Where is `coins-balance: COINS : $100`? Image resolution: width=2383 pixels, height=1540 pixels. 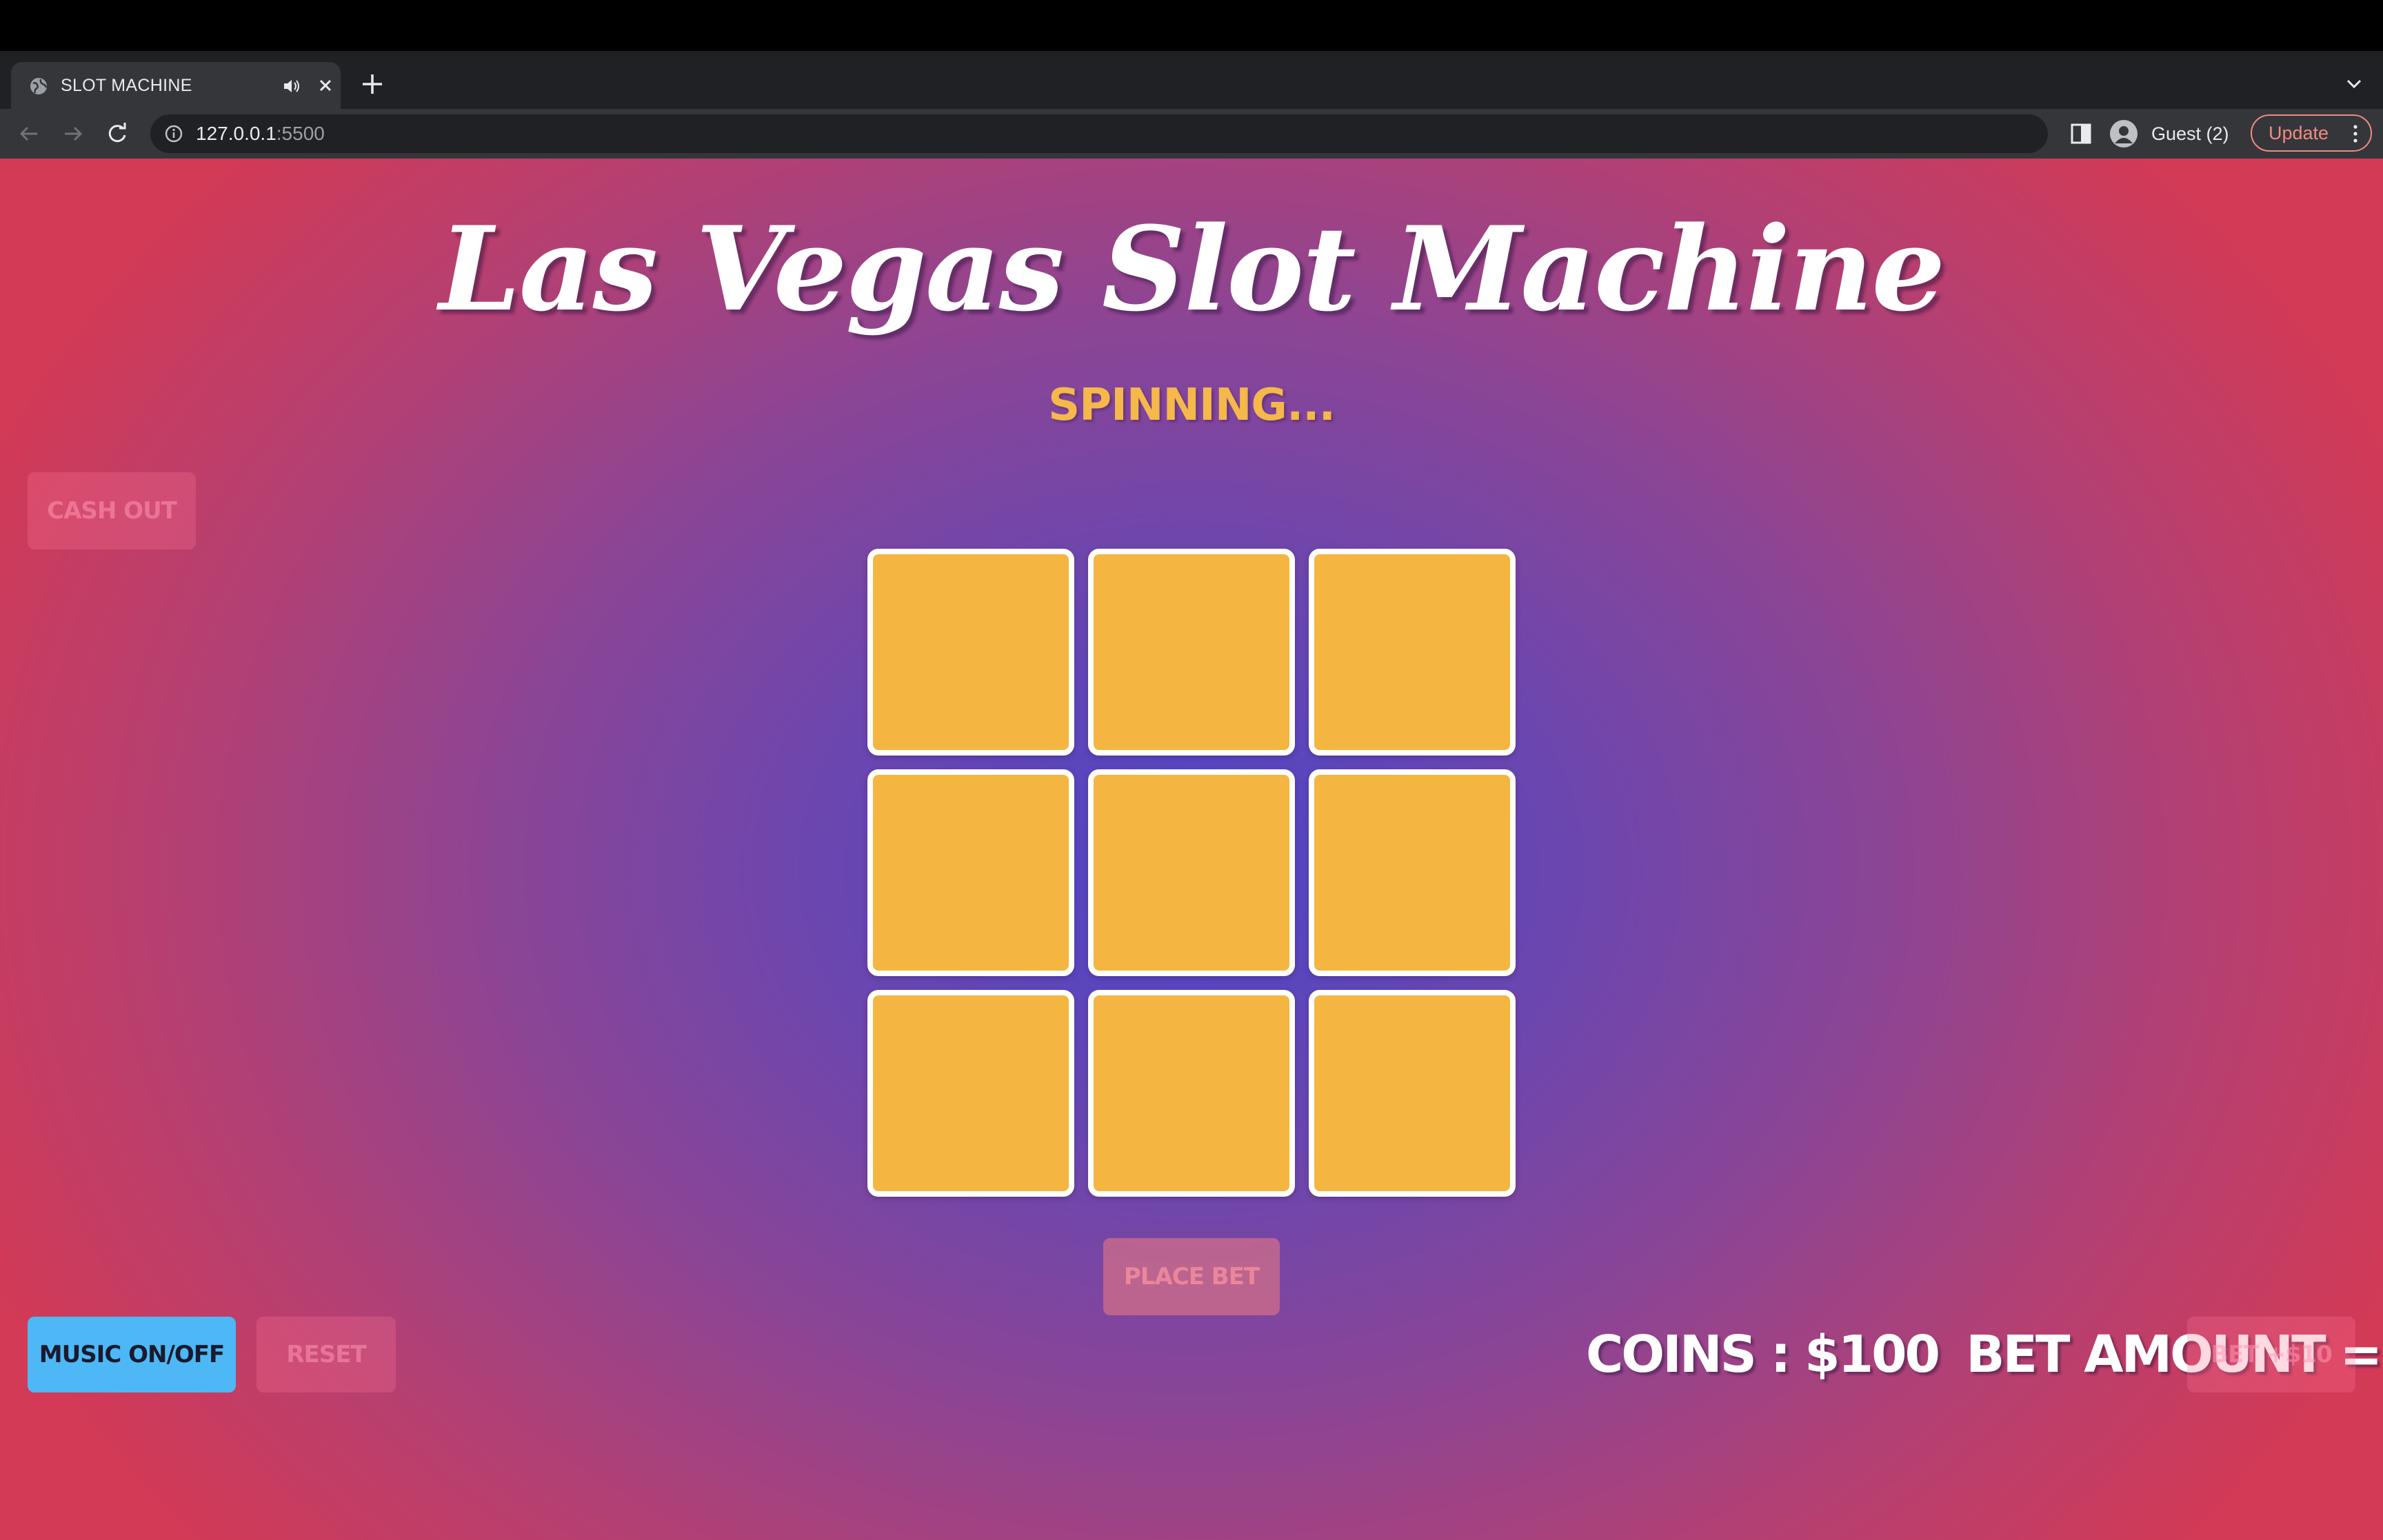
coins-balance: COINS : $100 is located at coordinates (1763, 1355).